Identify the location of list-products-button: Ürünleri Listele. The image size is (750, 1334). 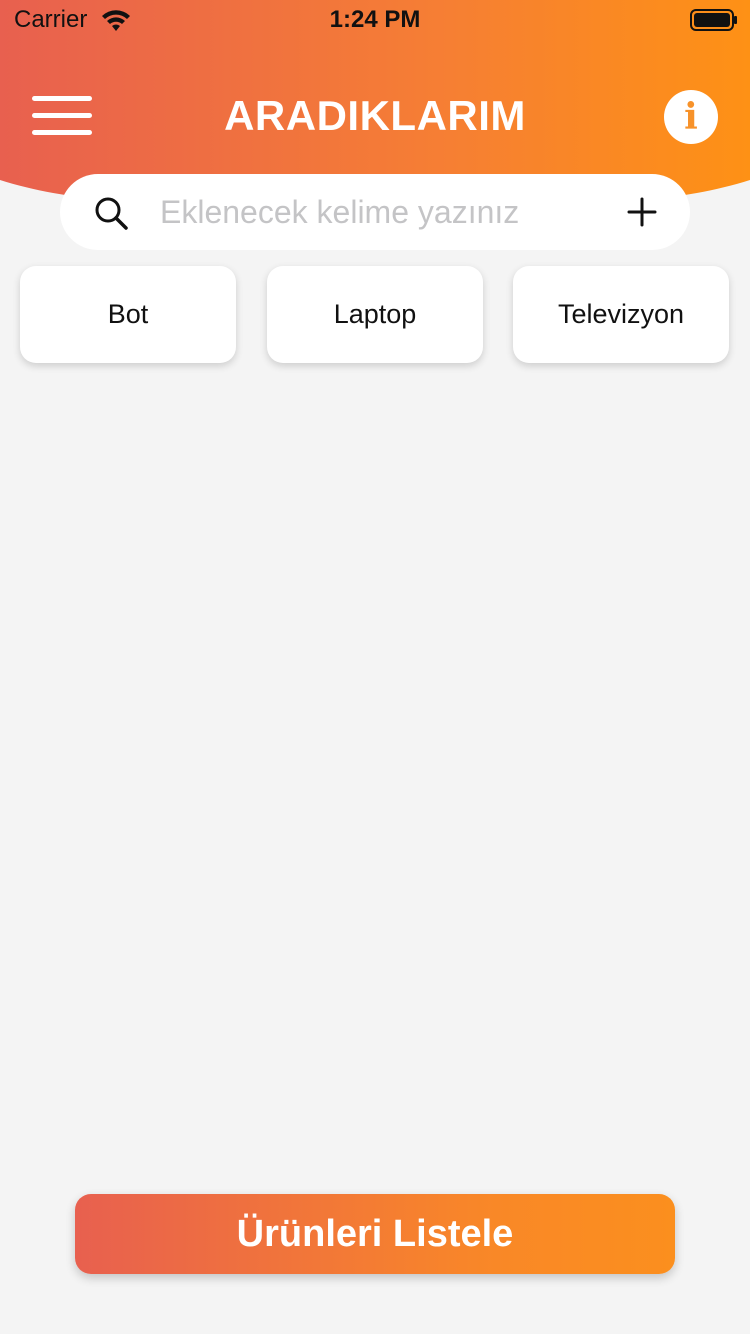
(375, 1234).